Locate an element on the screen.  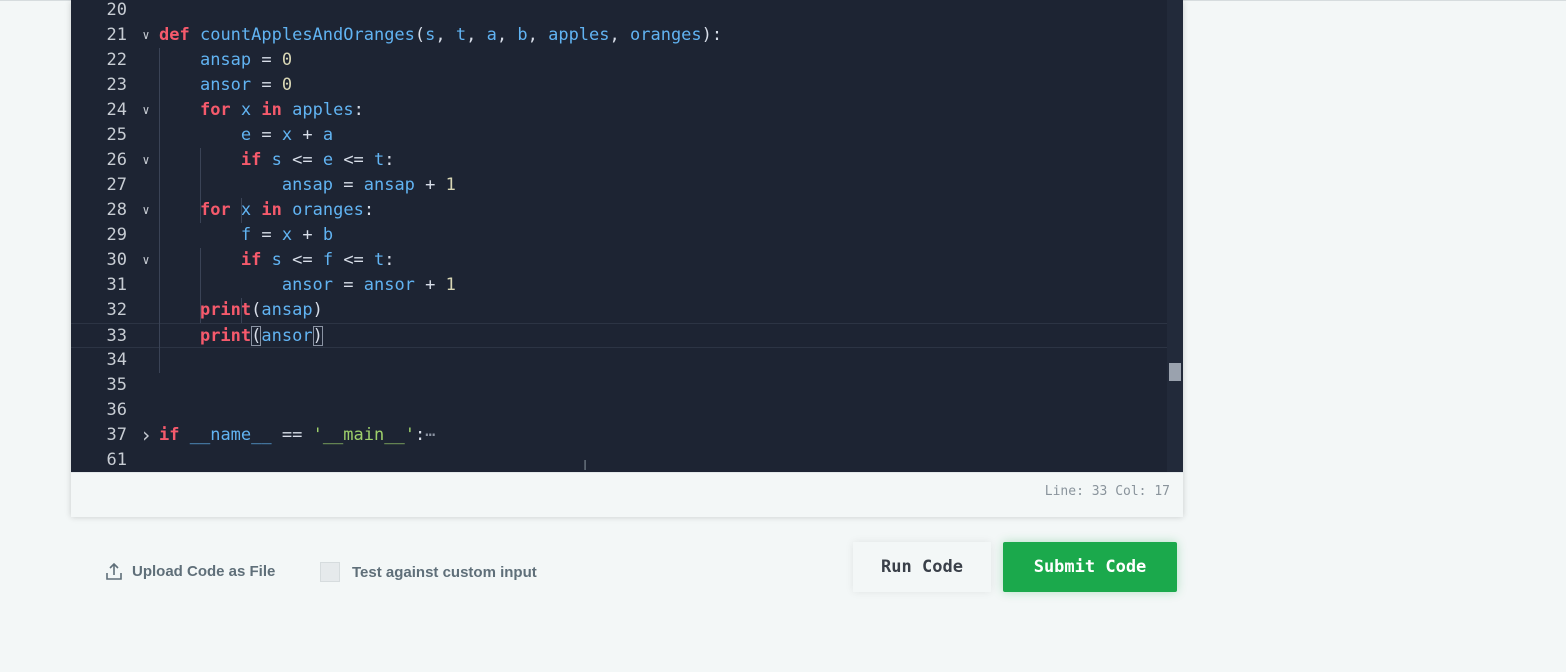
line-number: 22 is located at coordinates (116, 60).